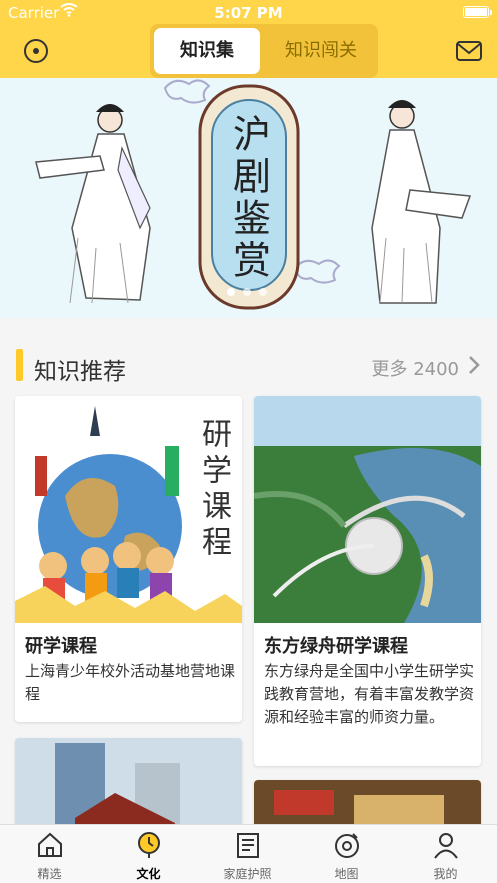 This screenshot has height=883, width=497. What do you see at coordinates (50, 844) in the screenshot?
I see `home-icon` at bounding box center [50, 844].